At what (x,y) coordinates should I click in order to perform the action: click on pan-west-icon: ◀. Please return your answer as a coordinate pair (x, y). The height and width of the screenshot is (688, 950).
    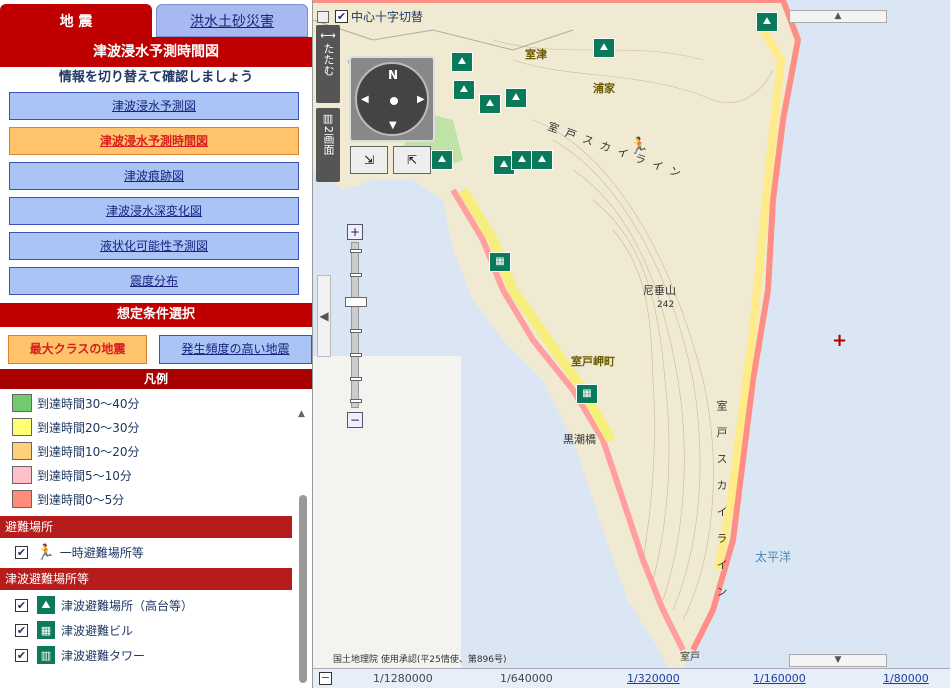
    Looking at the image, I should click on (365, 99).